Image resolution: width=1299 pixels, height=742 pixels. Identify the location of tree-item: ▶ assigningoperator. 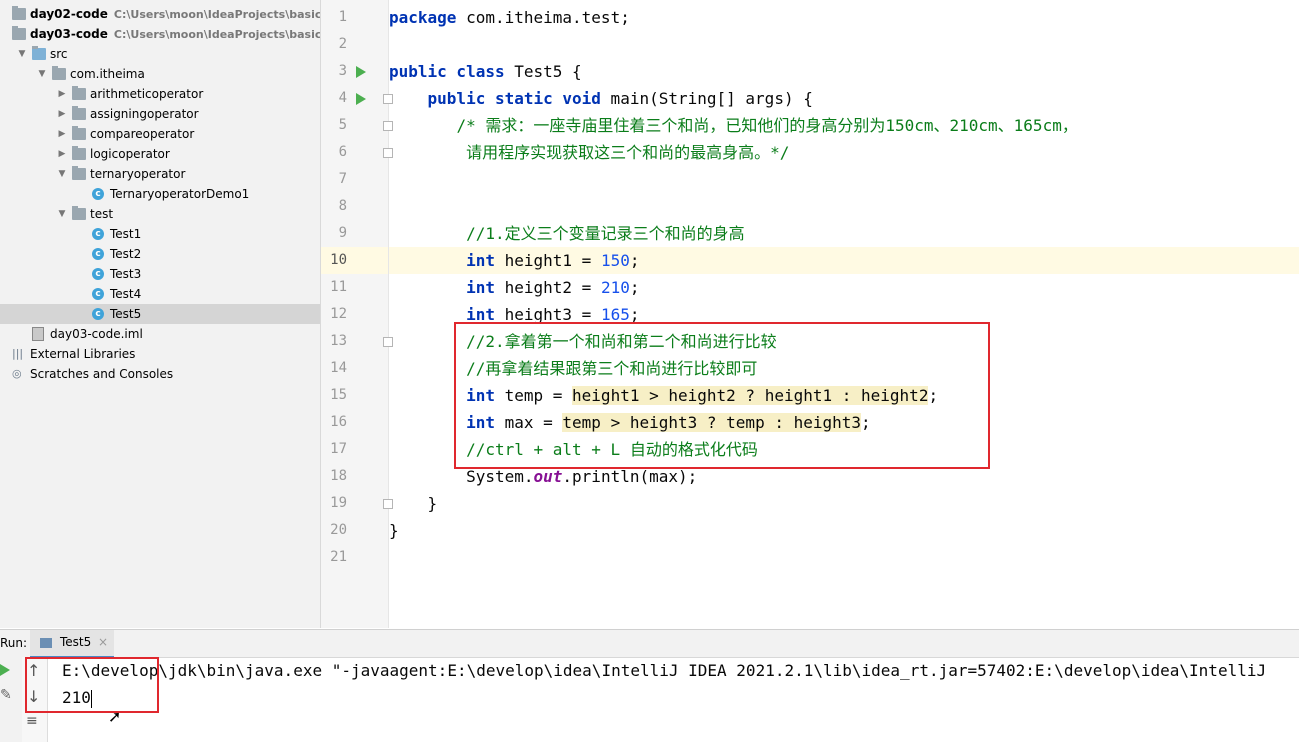
(160, 114).